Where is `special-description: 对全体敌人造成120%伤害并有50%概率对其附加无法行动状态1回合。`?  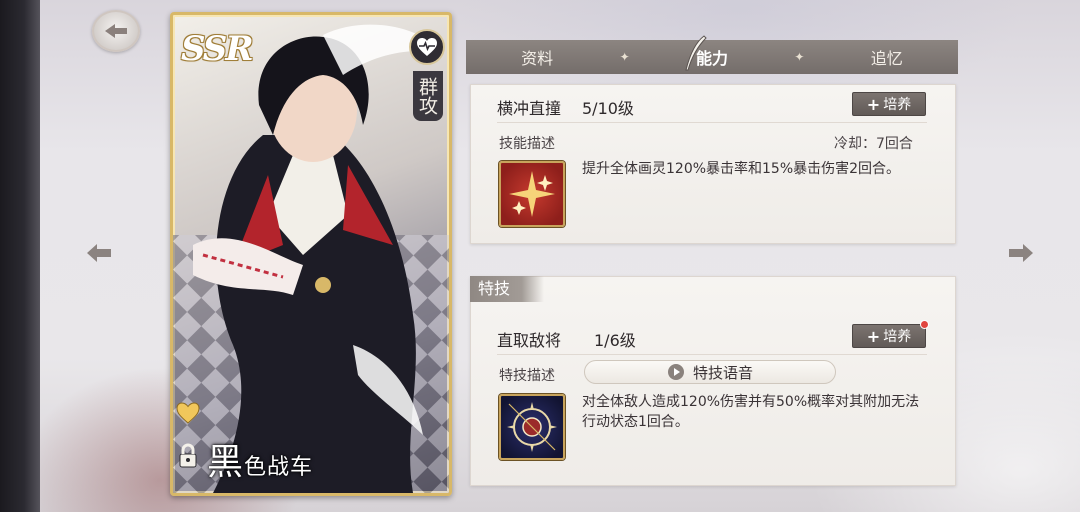
special-description: 对全体敌人造成120%伤害并有50%概率对其附加无法行动状态1回合。 is located at coordinates (751, 412).